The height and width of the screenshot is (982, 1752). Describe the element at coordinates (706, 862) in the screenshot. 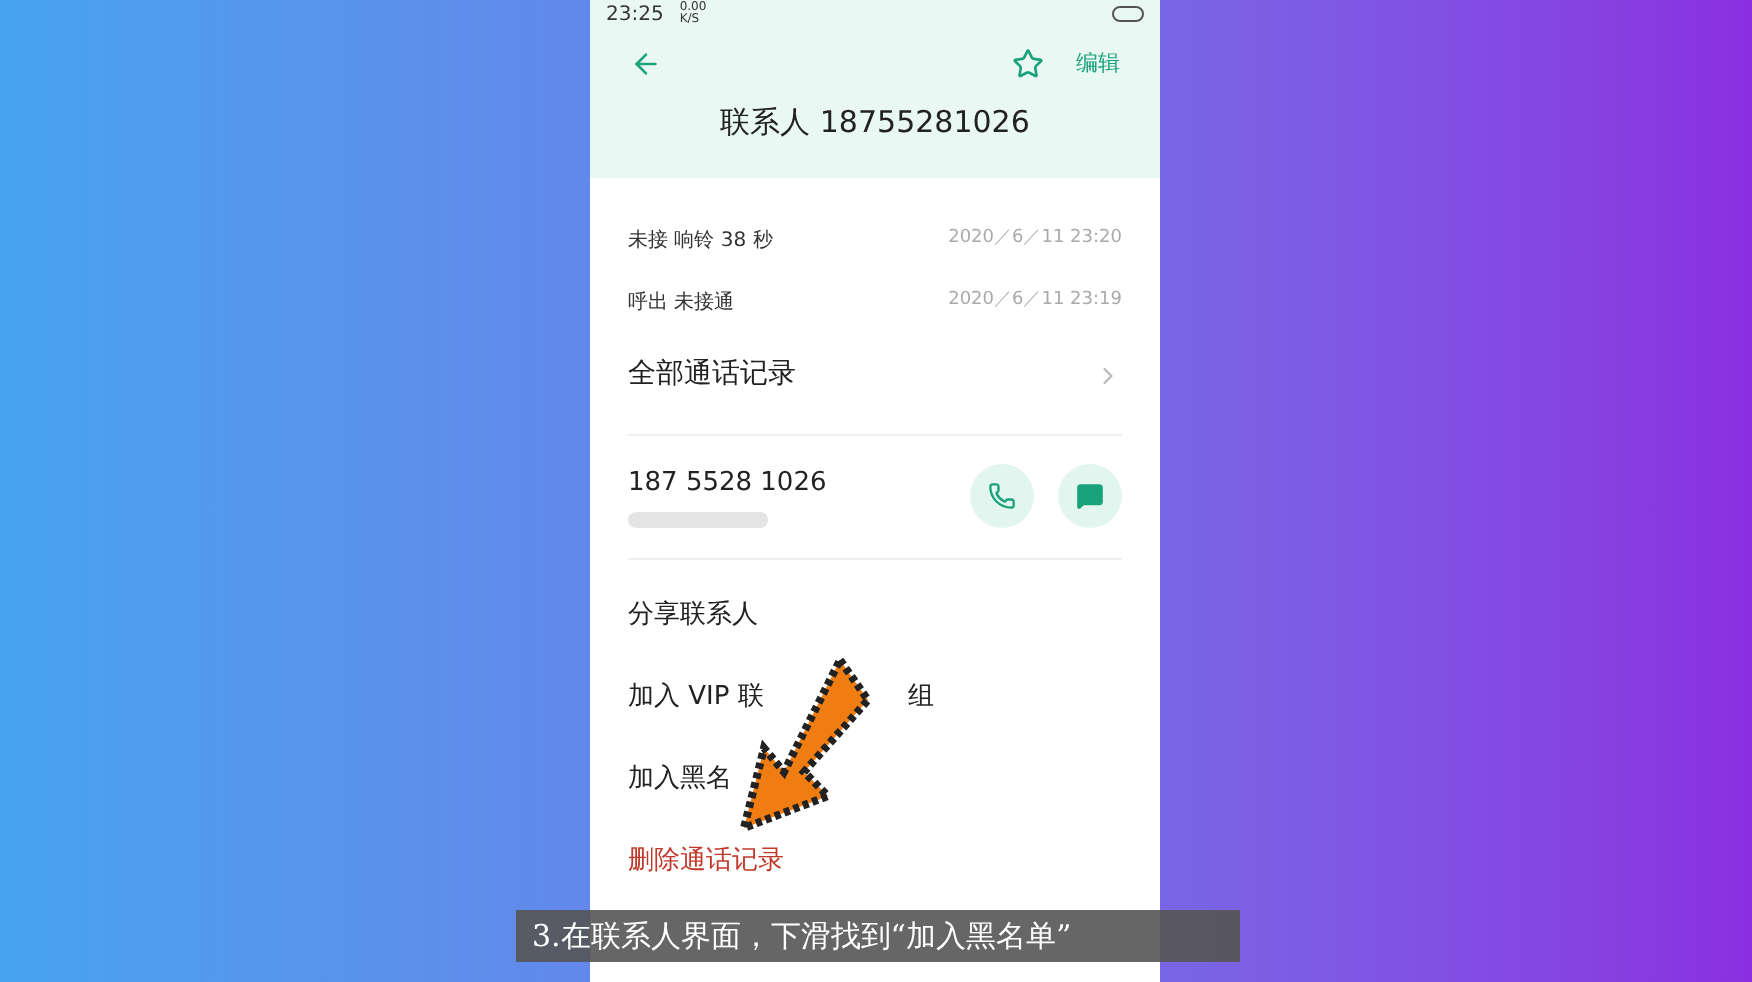

I see `menu-item: 删除通话记录` at that location.